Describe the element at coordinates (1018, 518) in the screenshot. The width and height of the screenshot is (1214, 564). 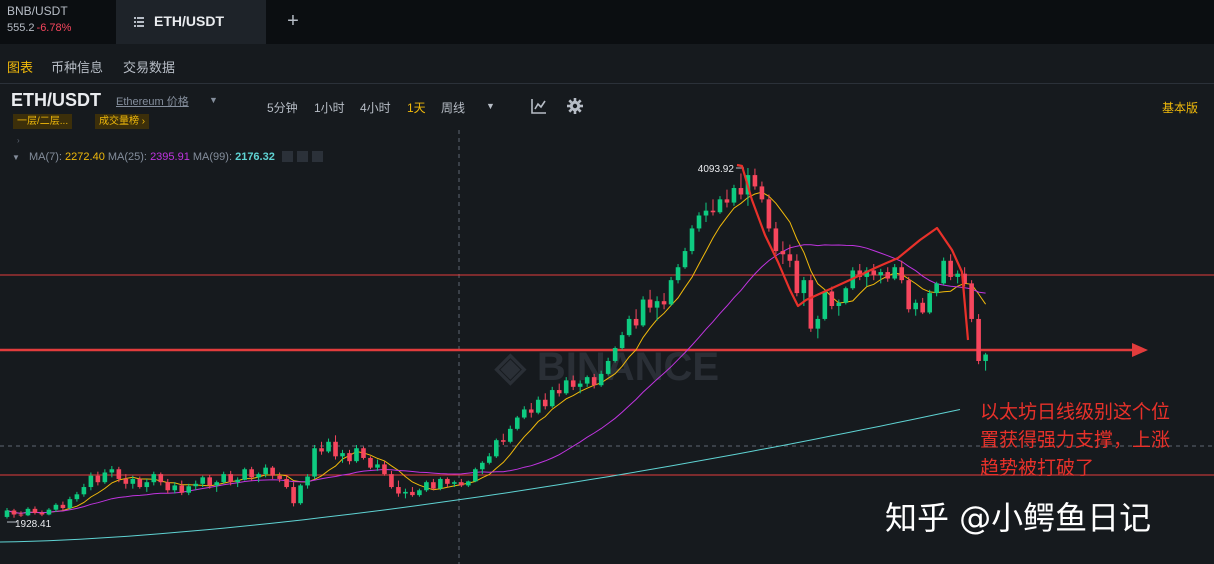
I see `watermark: 知乎 @小鳄鱼日记` at that location.